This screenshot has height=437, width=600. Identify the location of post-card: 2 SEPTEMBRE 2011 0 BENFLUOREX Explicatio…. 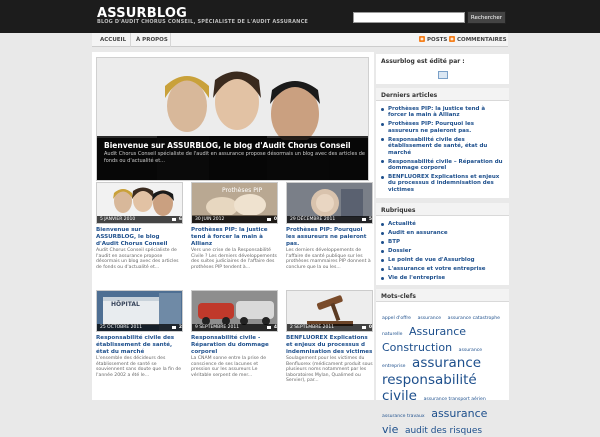
(329, 343).